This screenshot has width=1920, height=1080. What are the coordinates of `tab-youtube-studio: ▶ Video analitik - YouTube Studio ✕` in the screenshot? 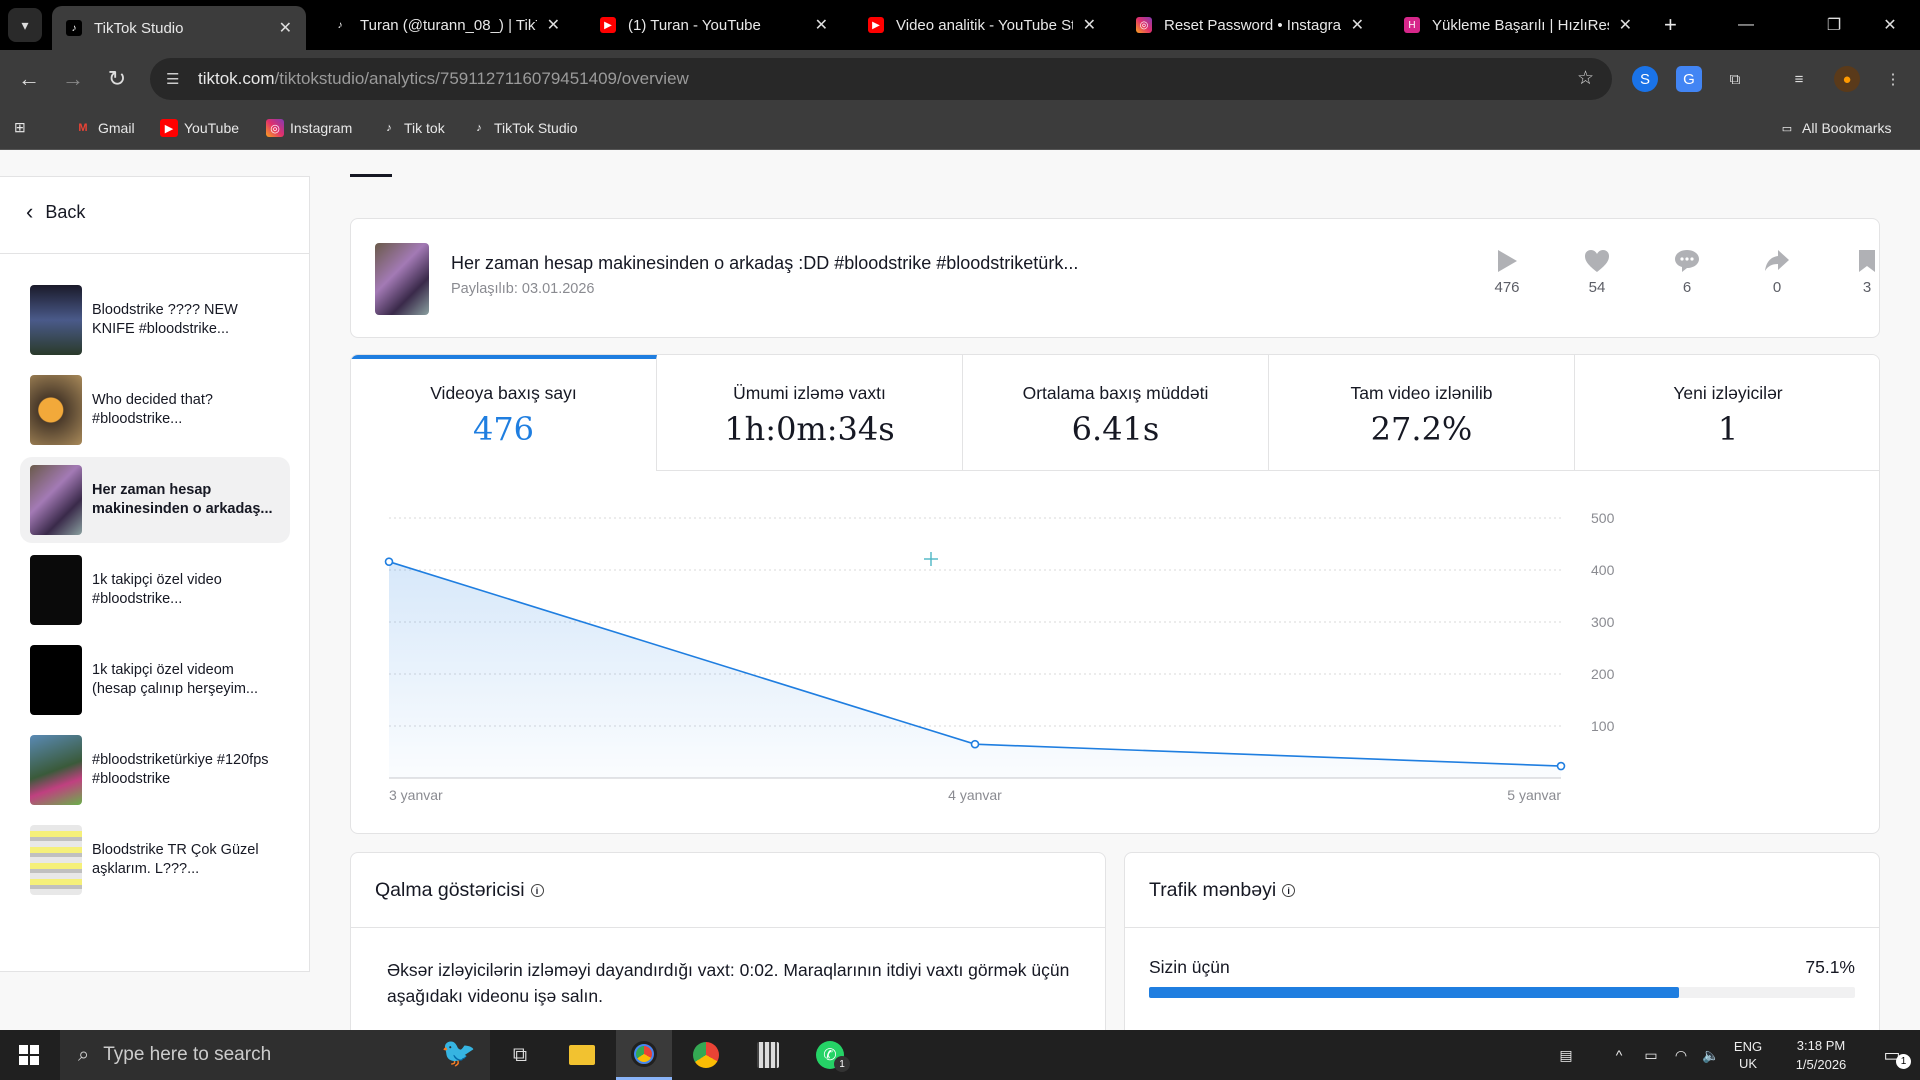 It's located at (982, 25).